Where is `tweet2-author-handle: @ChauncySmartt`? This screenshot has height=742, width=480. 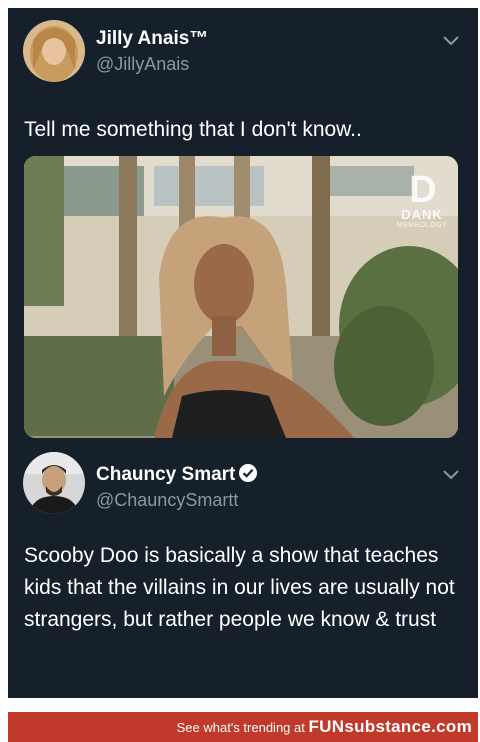 tweet2-author-handle: @ChauncySmartt is located at coordinates (167, 500).